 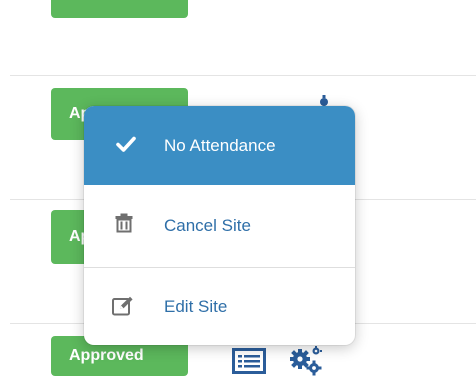 What do you see at coordinates (249, 361) in the screenshot?
I see `list-icon` at bounding box center [249, 361].